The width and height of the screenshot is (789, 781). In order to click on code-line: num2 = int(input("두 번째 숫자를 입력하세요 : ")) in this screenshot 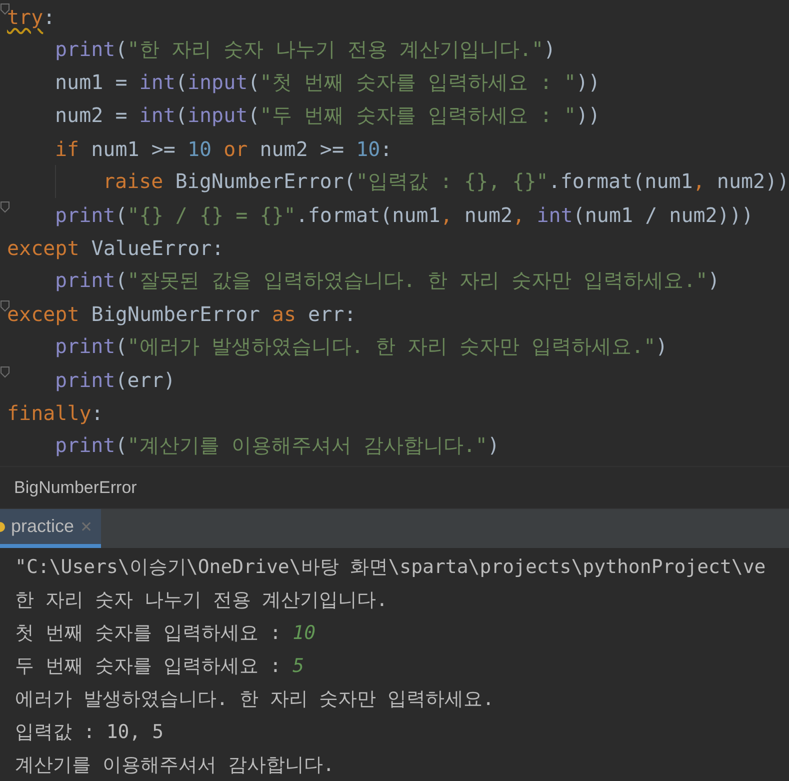, I will do `click(327, 115)`.